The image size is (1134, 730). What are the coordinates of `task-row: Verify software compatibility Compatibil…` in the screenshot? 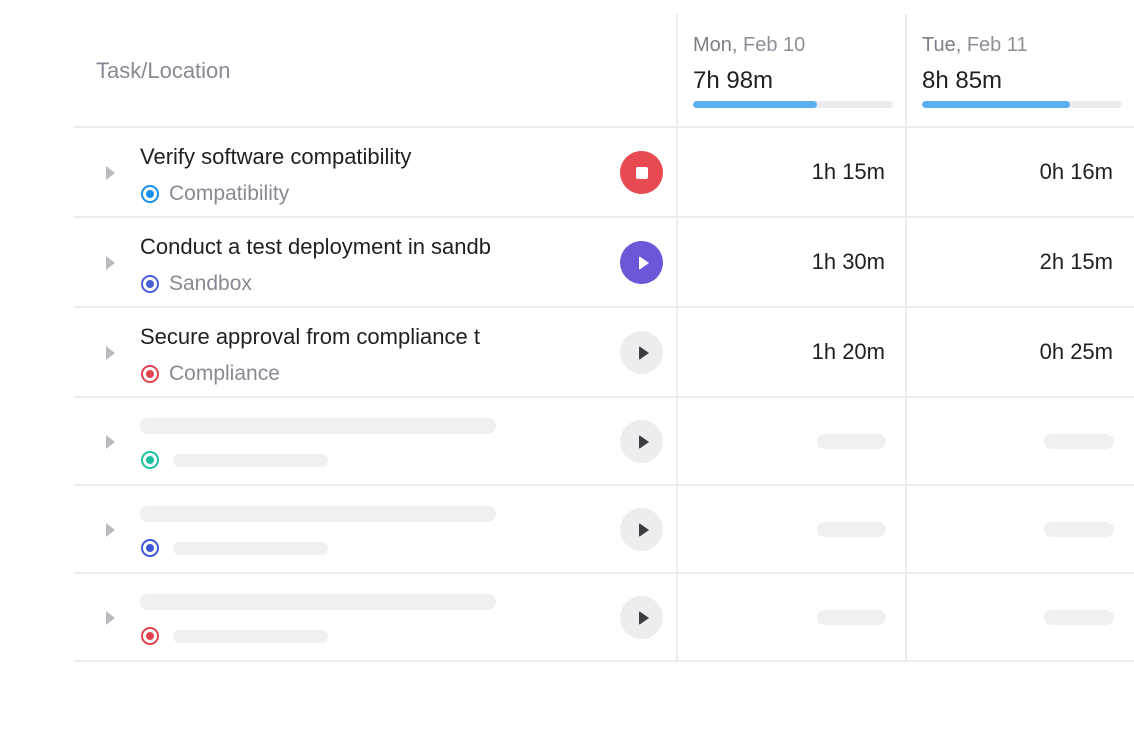 It's located at (604, 173).